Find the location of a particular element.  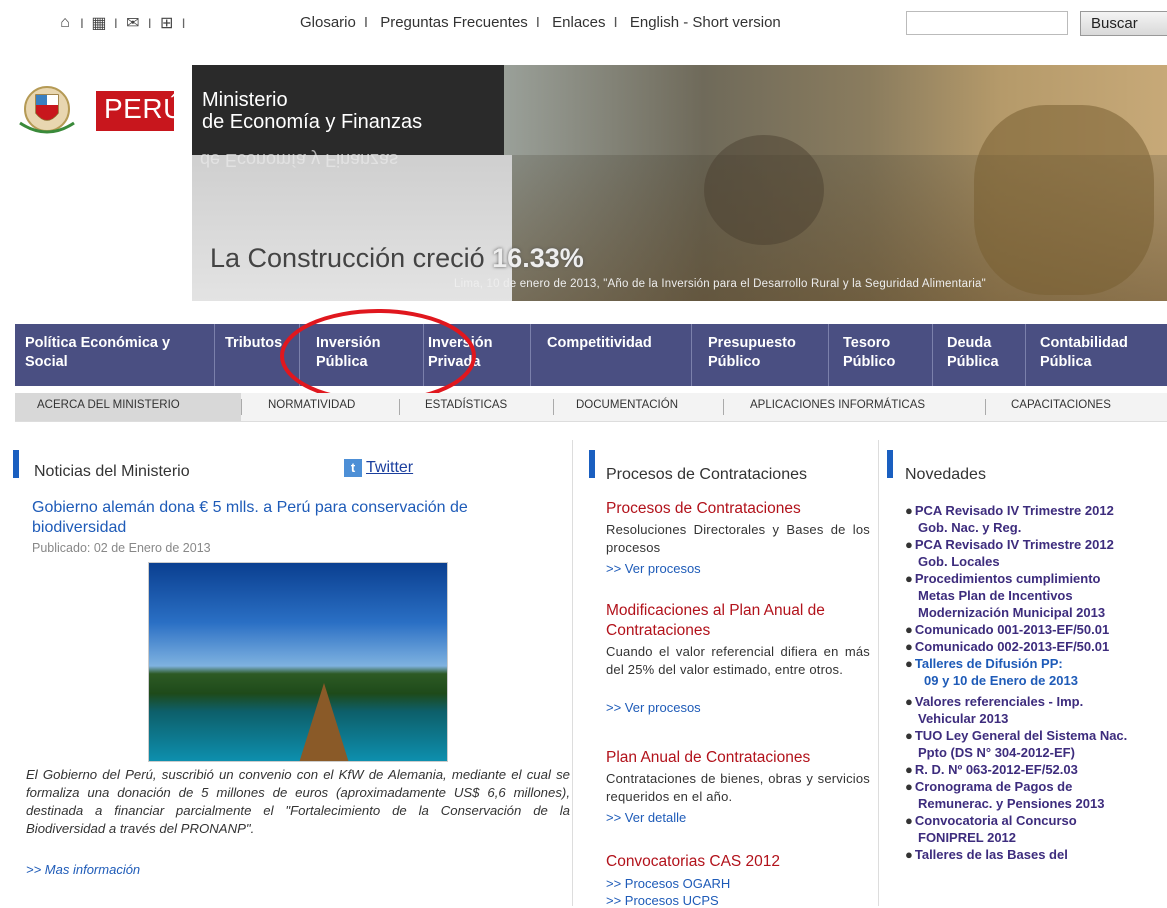

proc-title-3: Plan Anual de Contrataciones is located at coordinates (708, 758).